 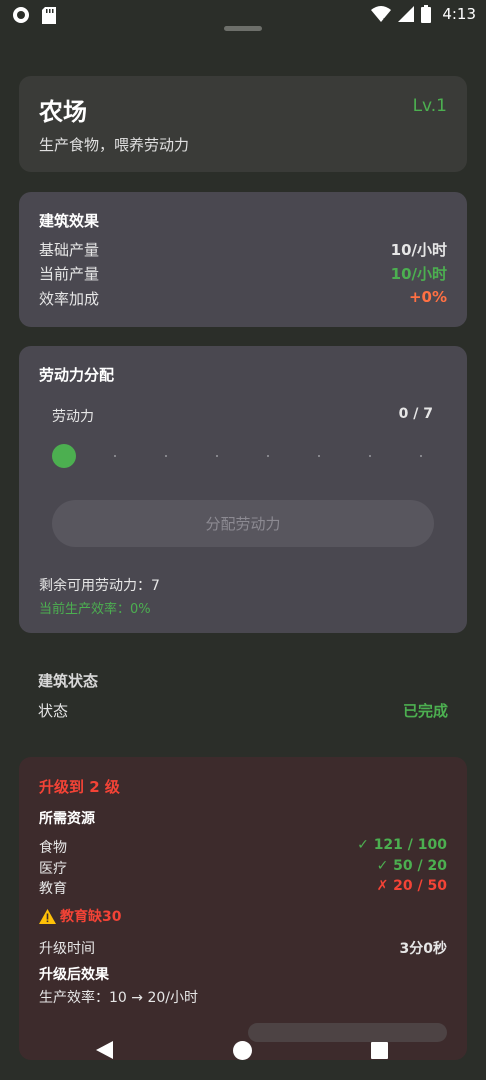 I want to click on back-icon, so click(x=104, y=1050).